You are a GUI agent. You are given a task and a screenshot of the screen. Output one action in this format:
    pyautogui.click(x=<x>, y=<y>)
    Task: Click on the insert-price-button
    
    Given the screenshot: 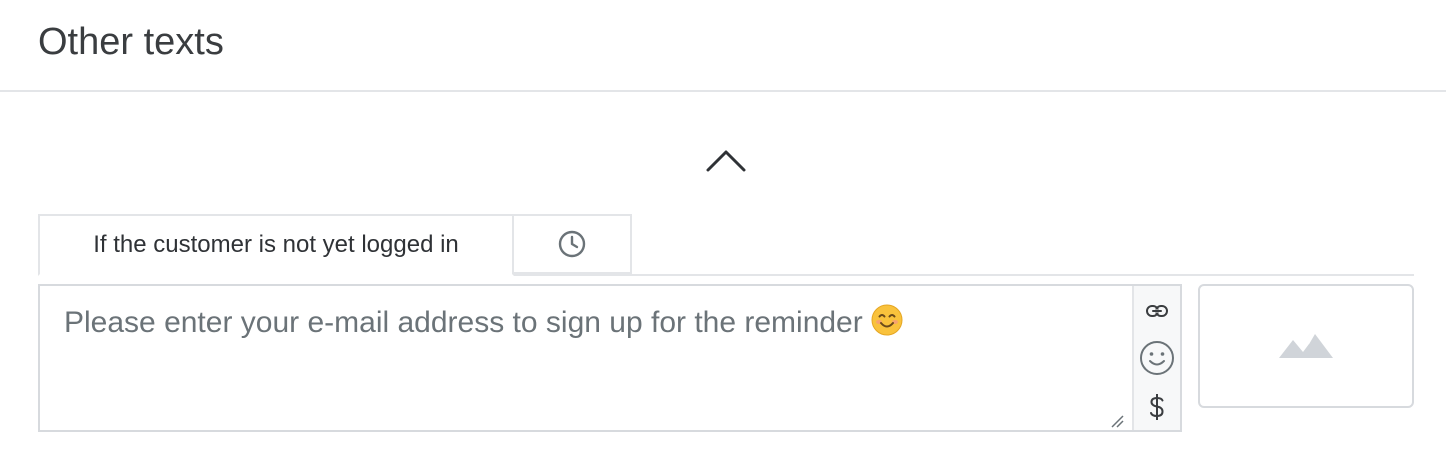 What is the action you would take?
    pyautogui.click(x=1157, y=407)
    